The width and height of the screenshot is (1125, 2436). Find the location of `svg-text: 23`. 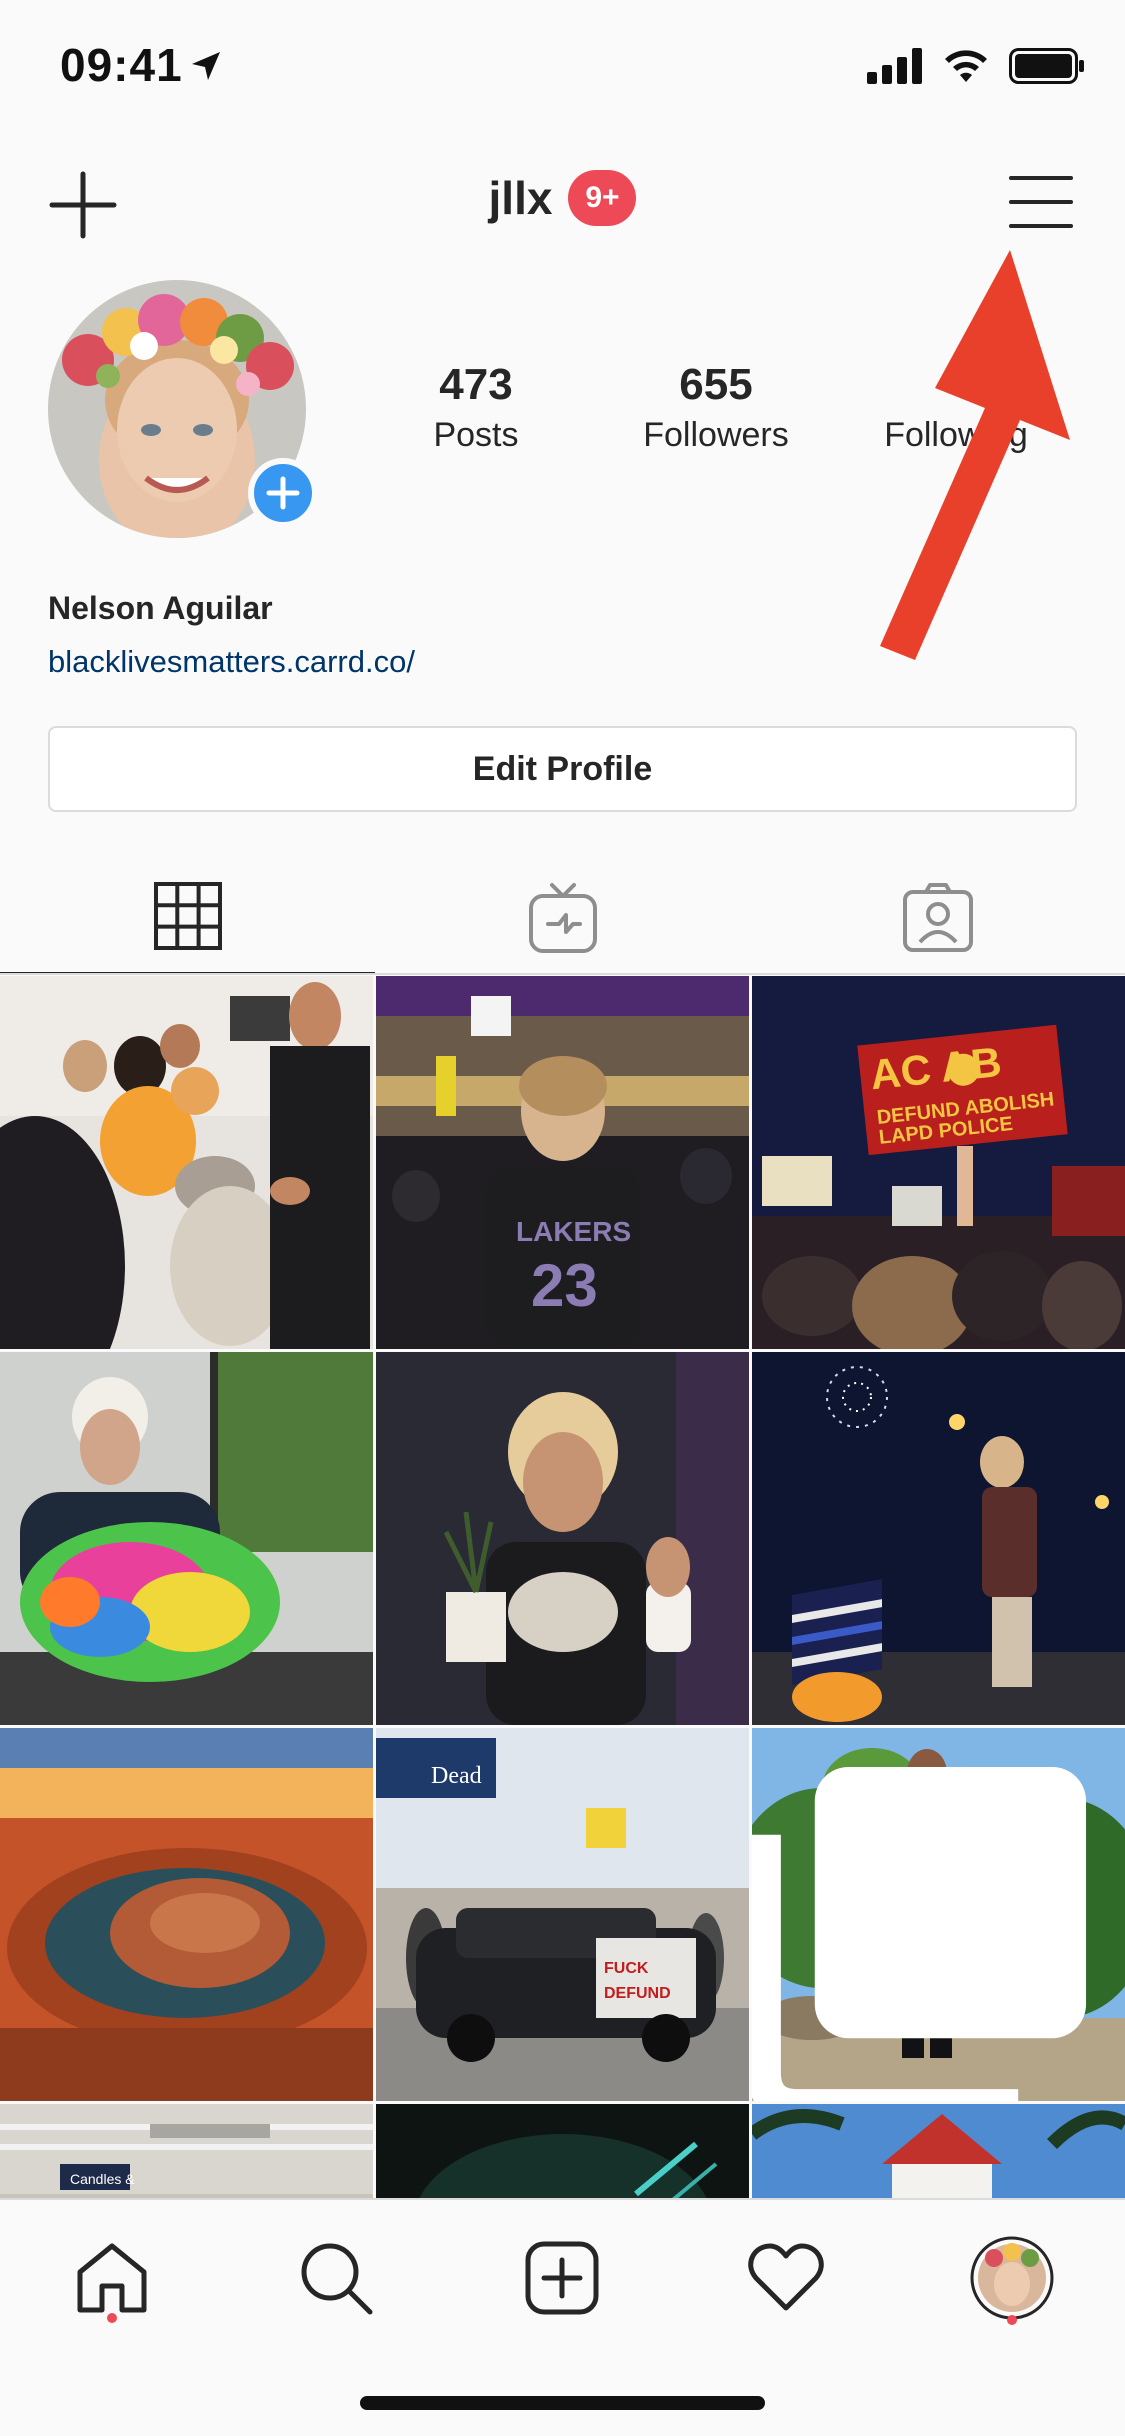

svg-text: 23 is located at coordinates (564, 1285).